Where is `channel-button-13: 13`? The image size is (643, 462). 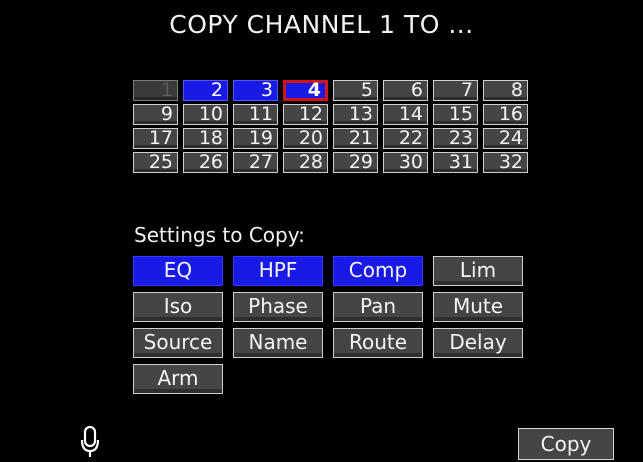
channel-button-13: 13 is located at coordinates (355, 114).